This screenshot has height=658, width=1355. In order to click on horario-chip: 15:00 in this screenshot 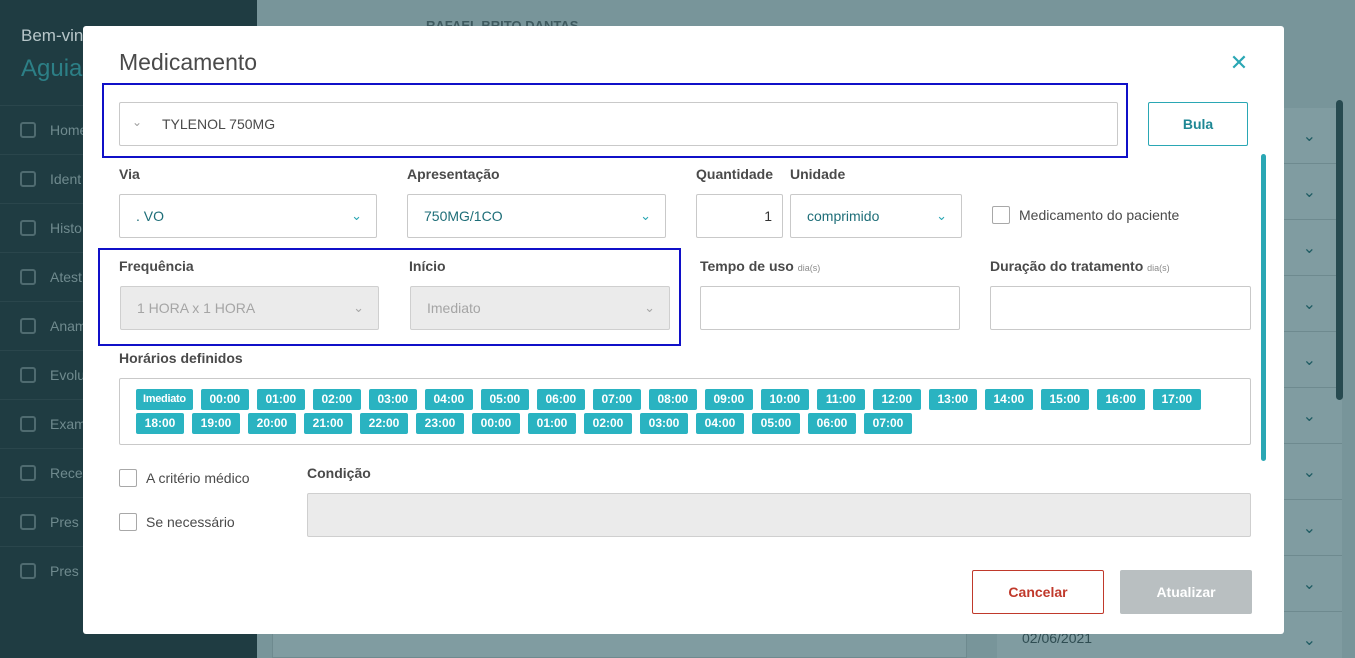, I will do `click(1064, 399)`.